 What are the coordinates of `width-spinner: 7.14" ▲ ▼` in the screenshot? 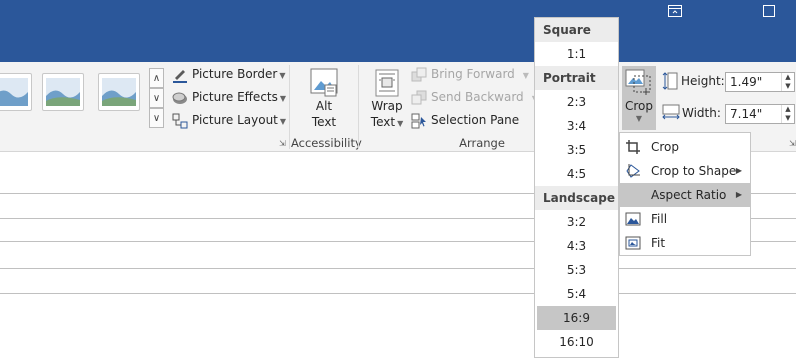 It's located at (760, 114).